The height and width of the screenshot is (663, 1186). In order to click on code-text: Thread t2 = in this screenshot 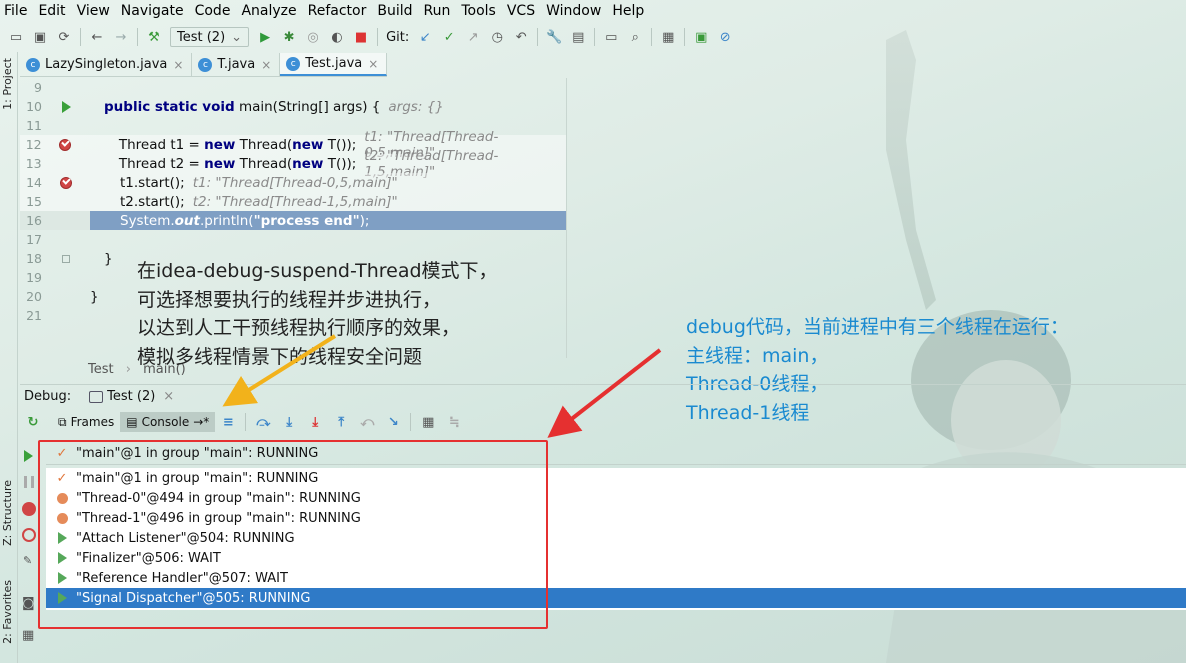, I will do `click(161, 163)`.